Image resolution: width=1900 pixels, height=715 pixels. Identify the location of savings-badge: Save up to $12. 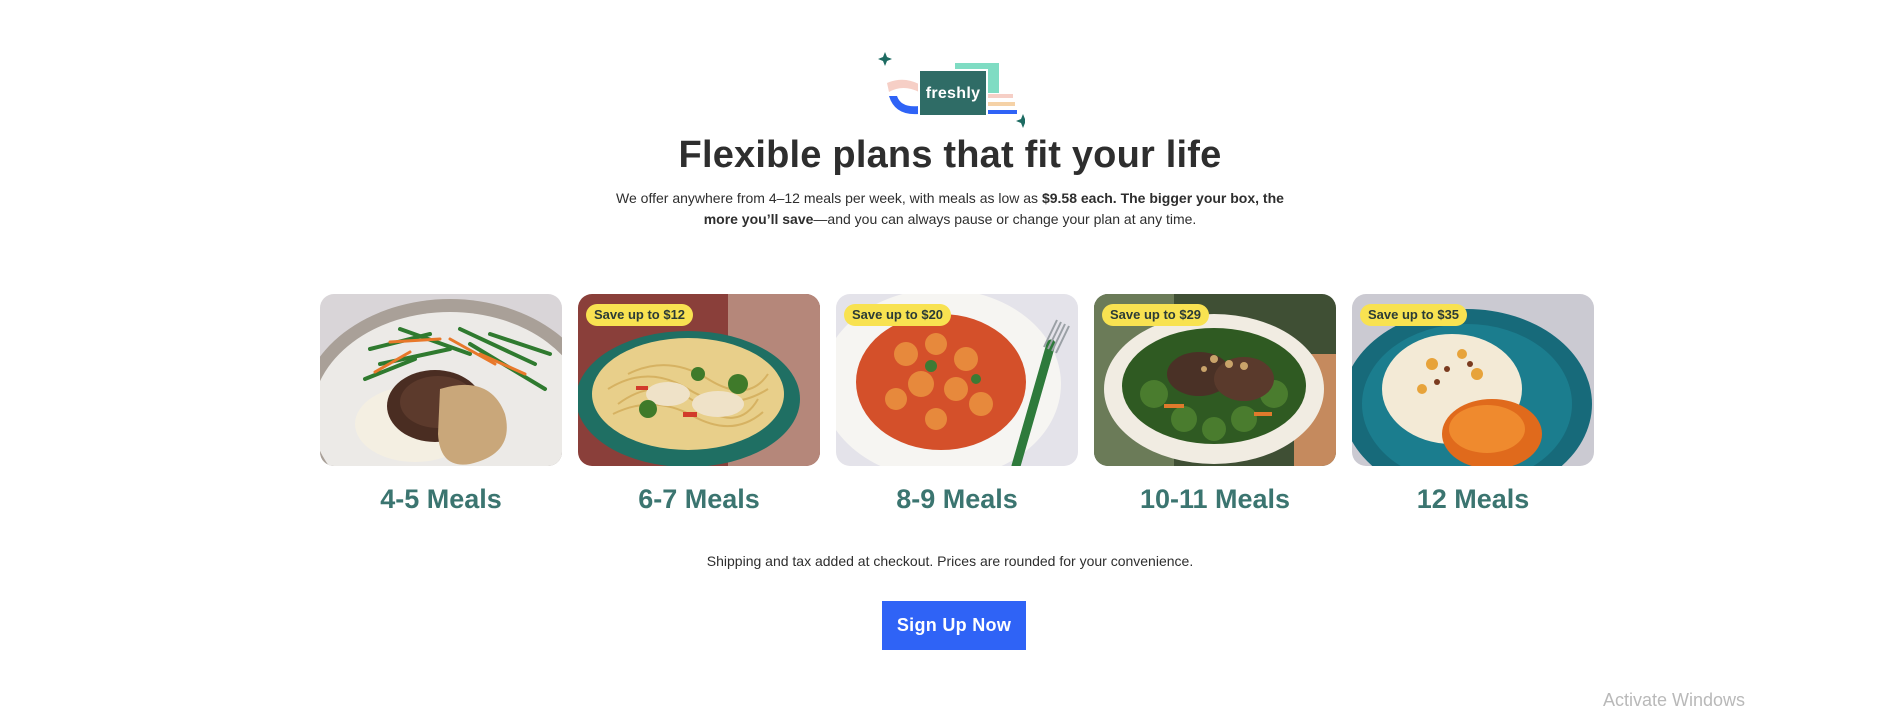
(640, 315).